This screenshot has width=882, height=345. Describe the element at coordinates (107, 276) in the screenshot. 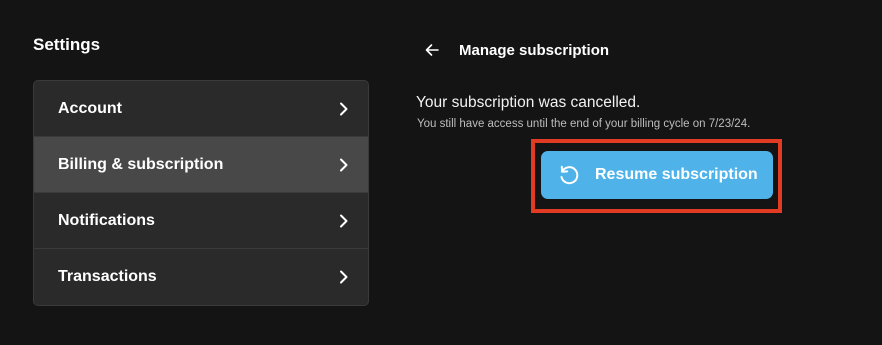

I see `menu-item-label: Transactions` at that location.